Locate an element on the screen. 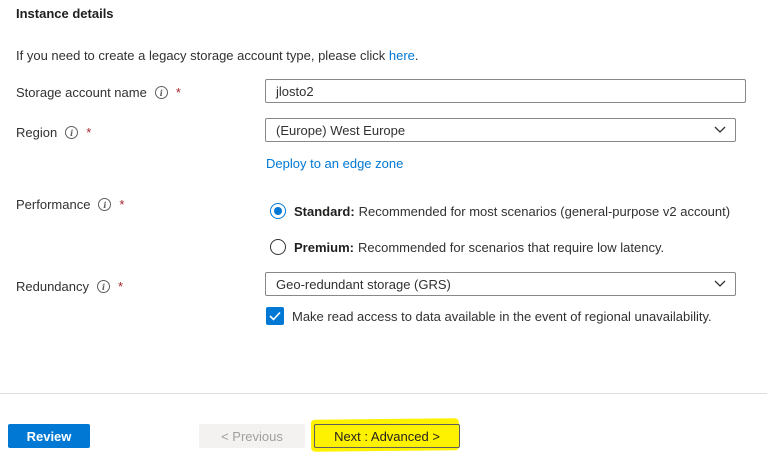  performance-label: Performance is located at coordinates (53, 204).